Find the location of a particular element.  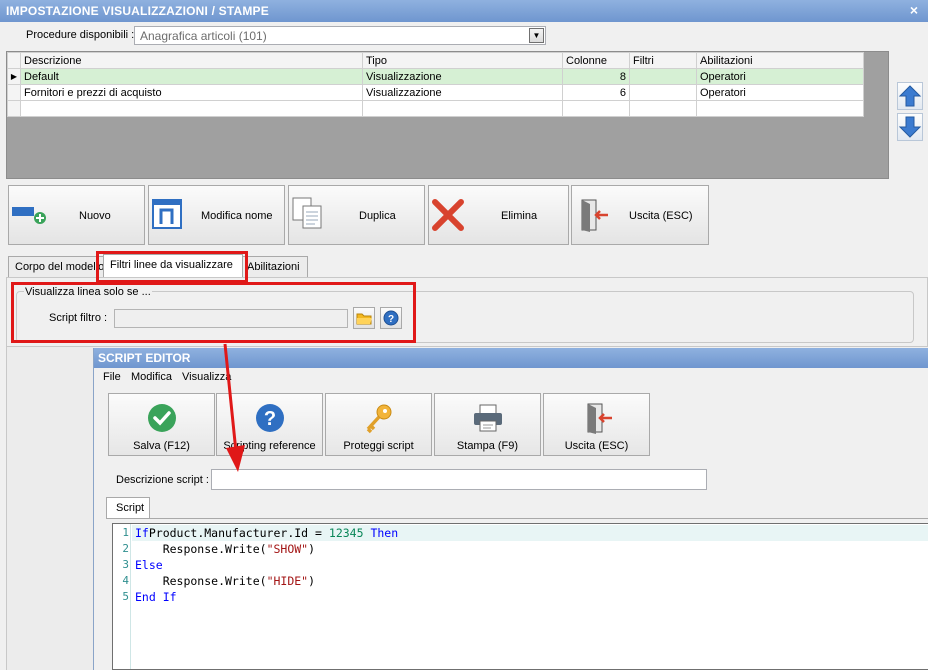

code-line: Response.Write("HIDE") is located at coordinates (225, 581).